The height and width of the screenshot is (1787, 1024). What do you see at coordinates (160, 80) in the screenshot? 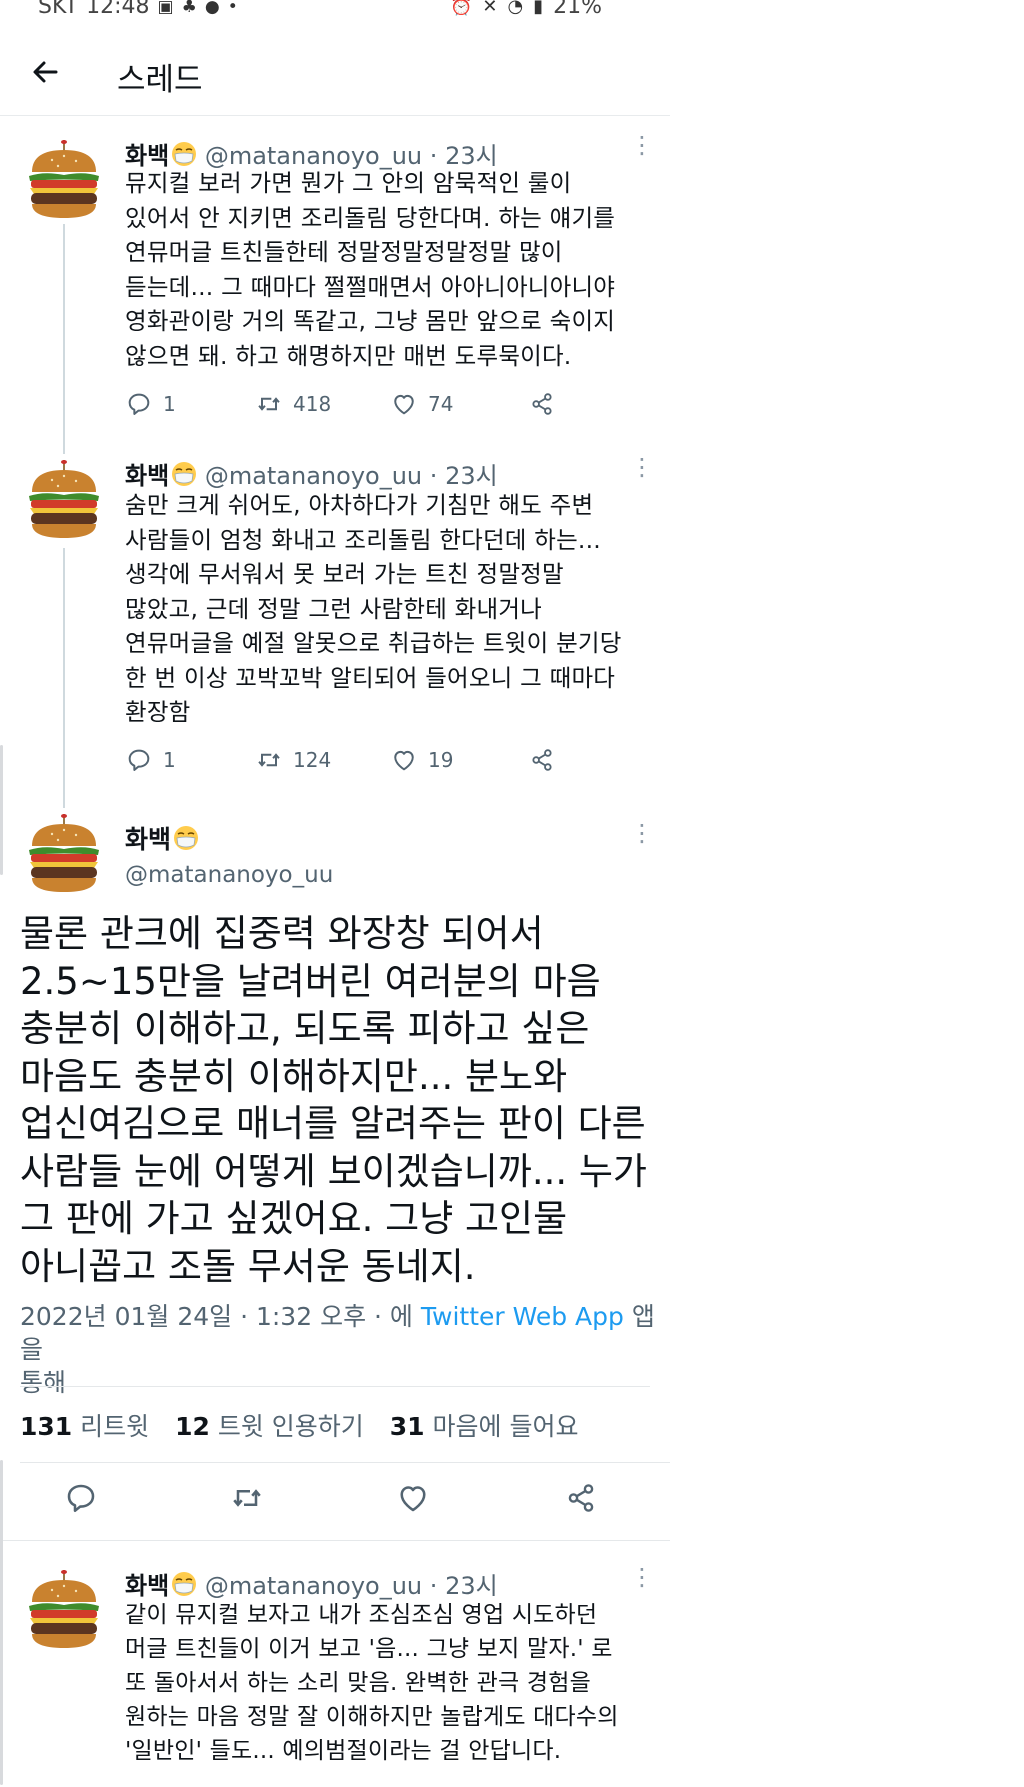
I see `page-title: 스레드` at bounding box center [160, 80].